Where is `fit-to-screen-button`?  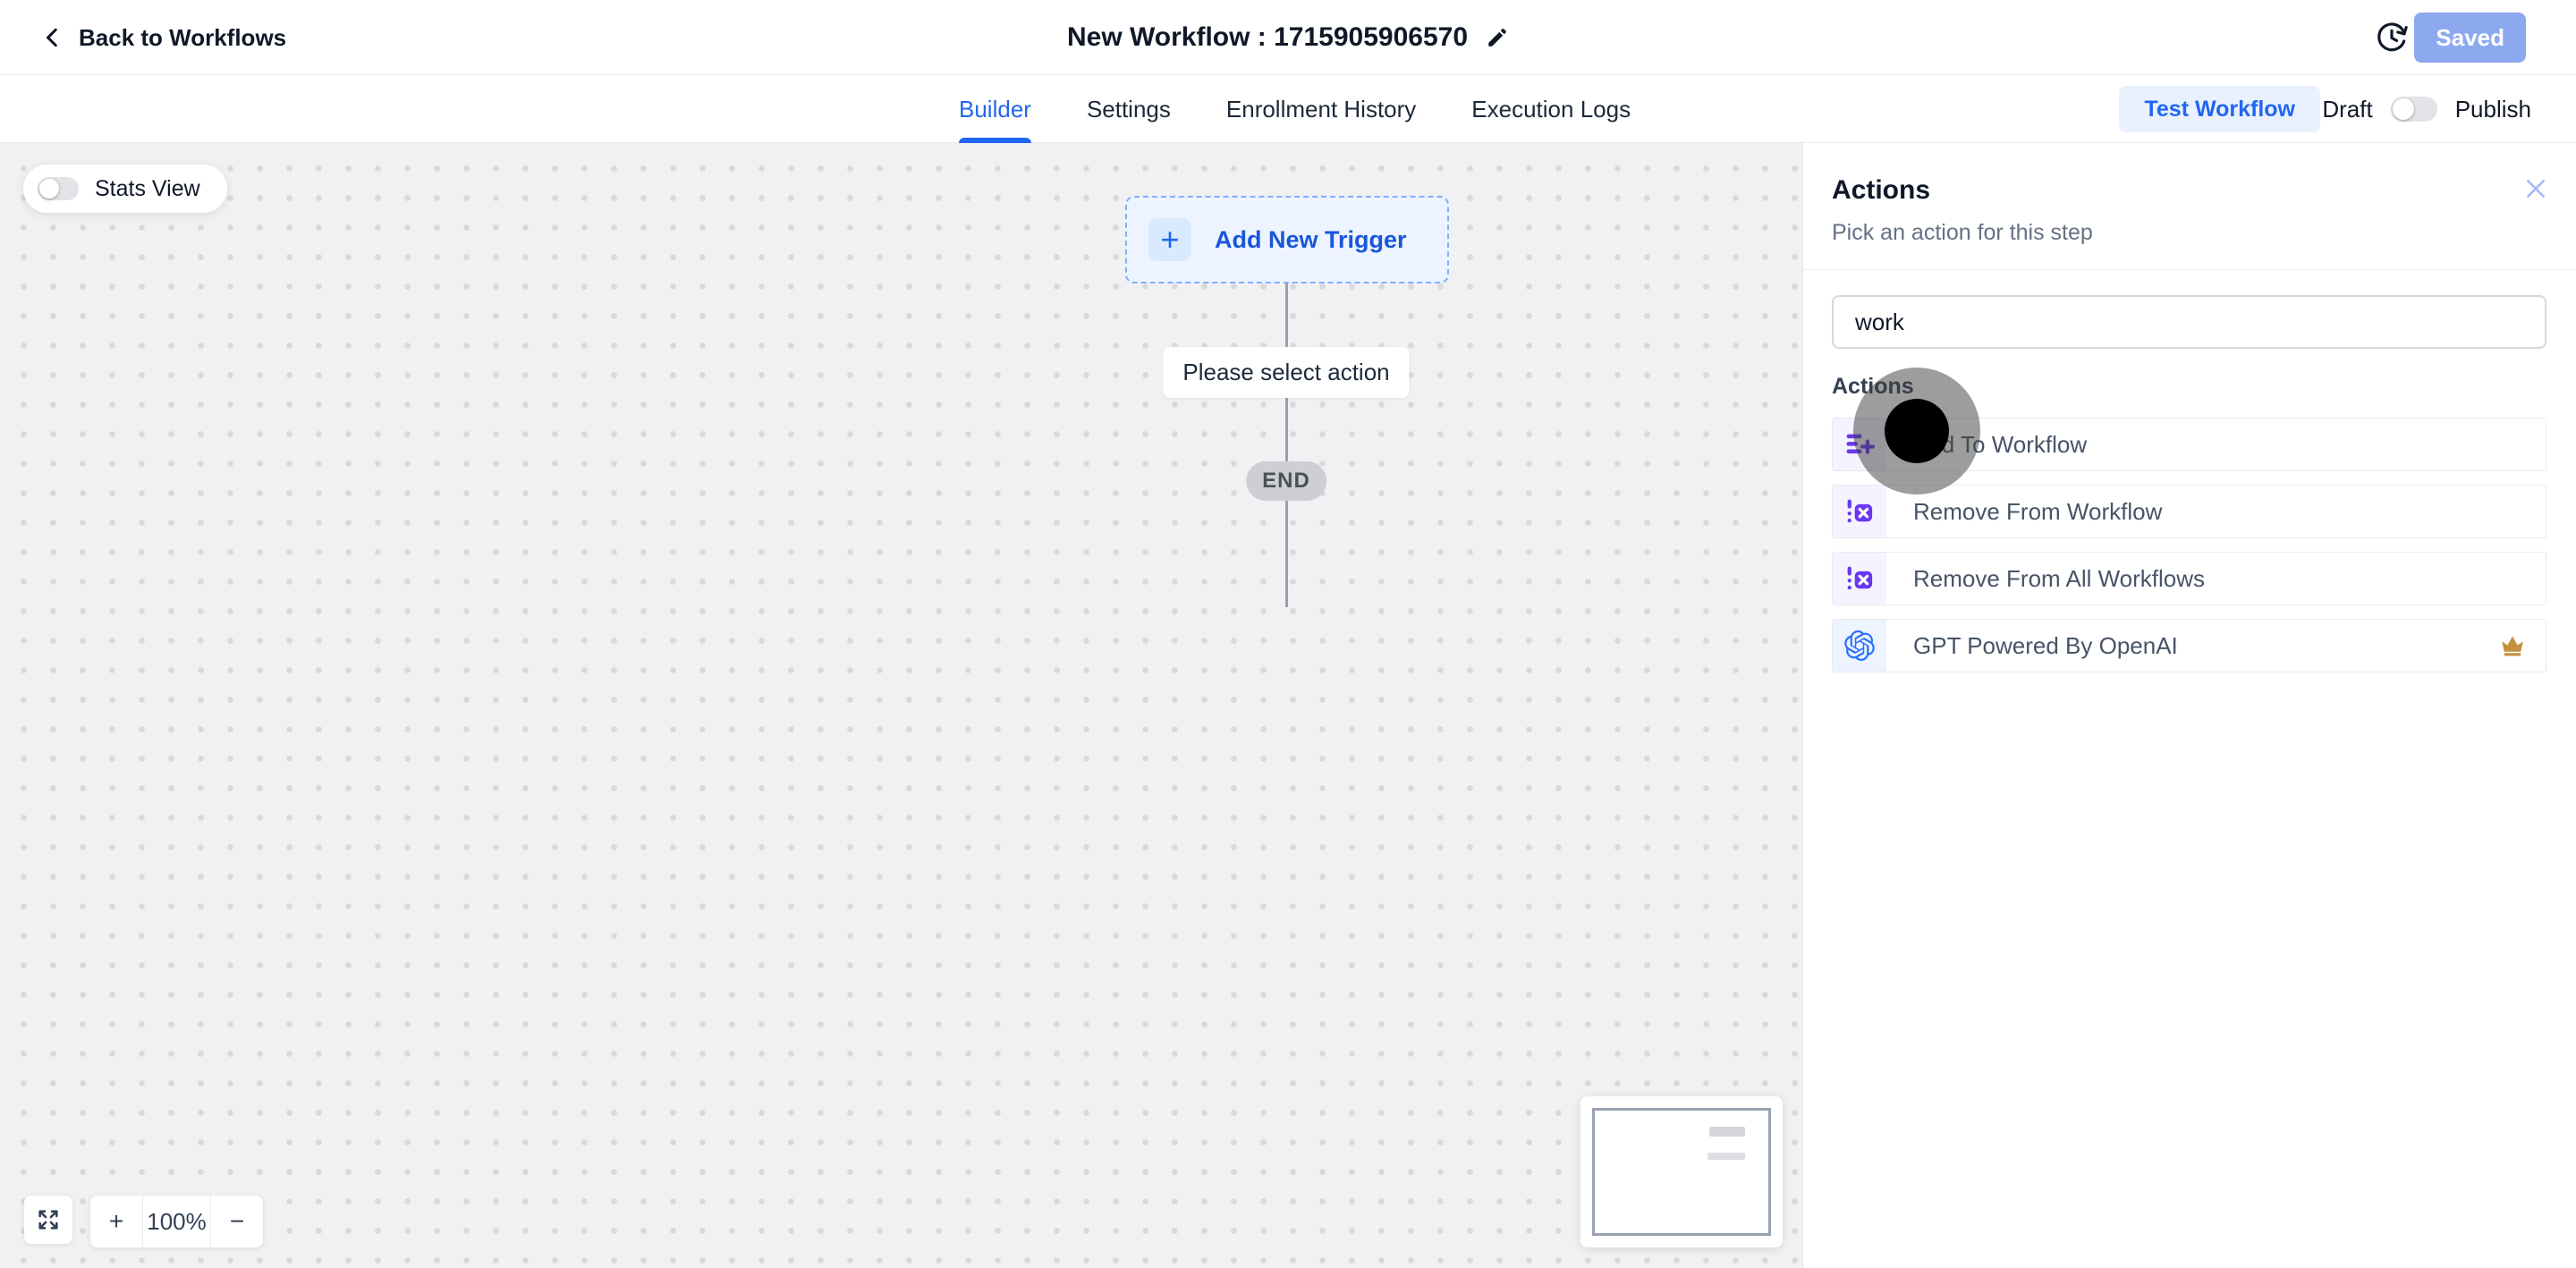
fit-to-screen-button is located at coordinates (48, 1220).